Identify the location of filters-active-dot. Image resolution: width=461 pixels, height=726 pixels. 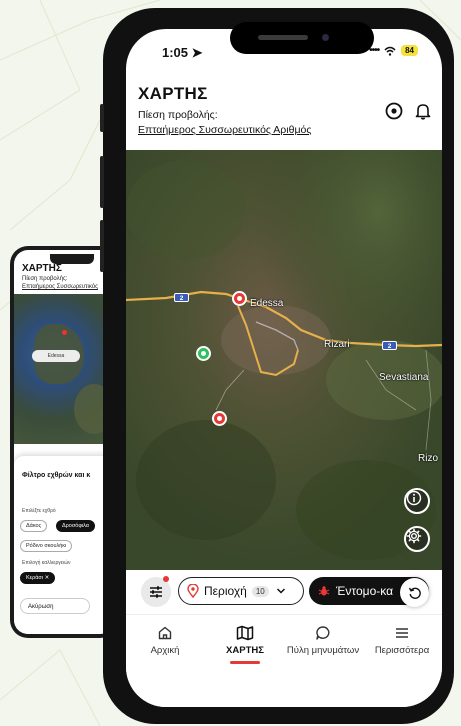
(166, 579).